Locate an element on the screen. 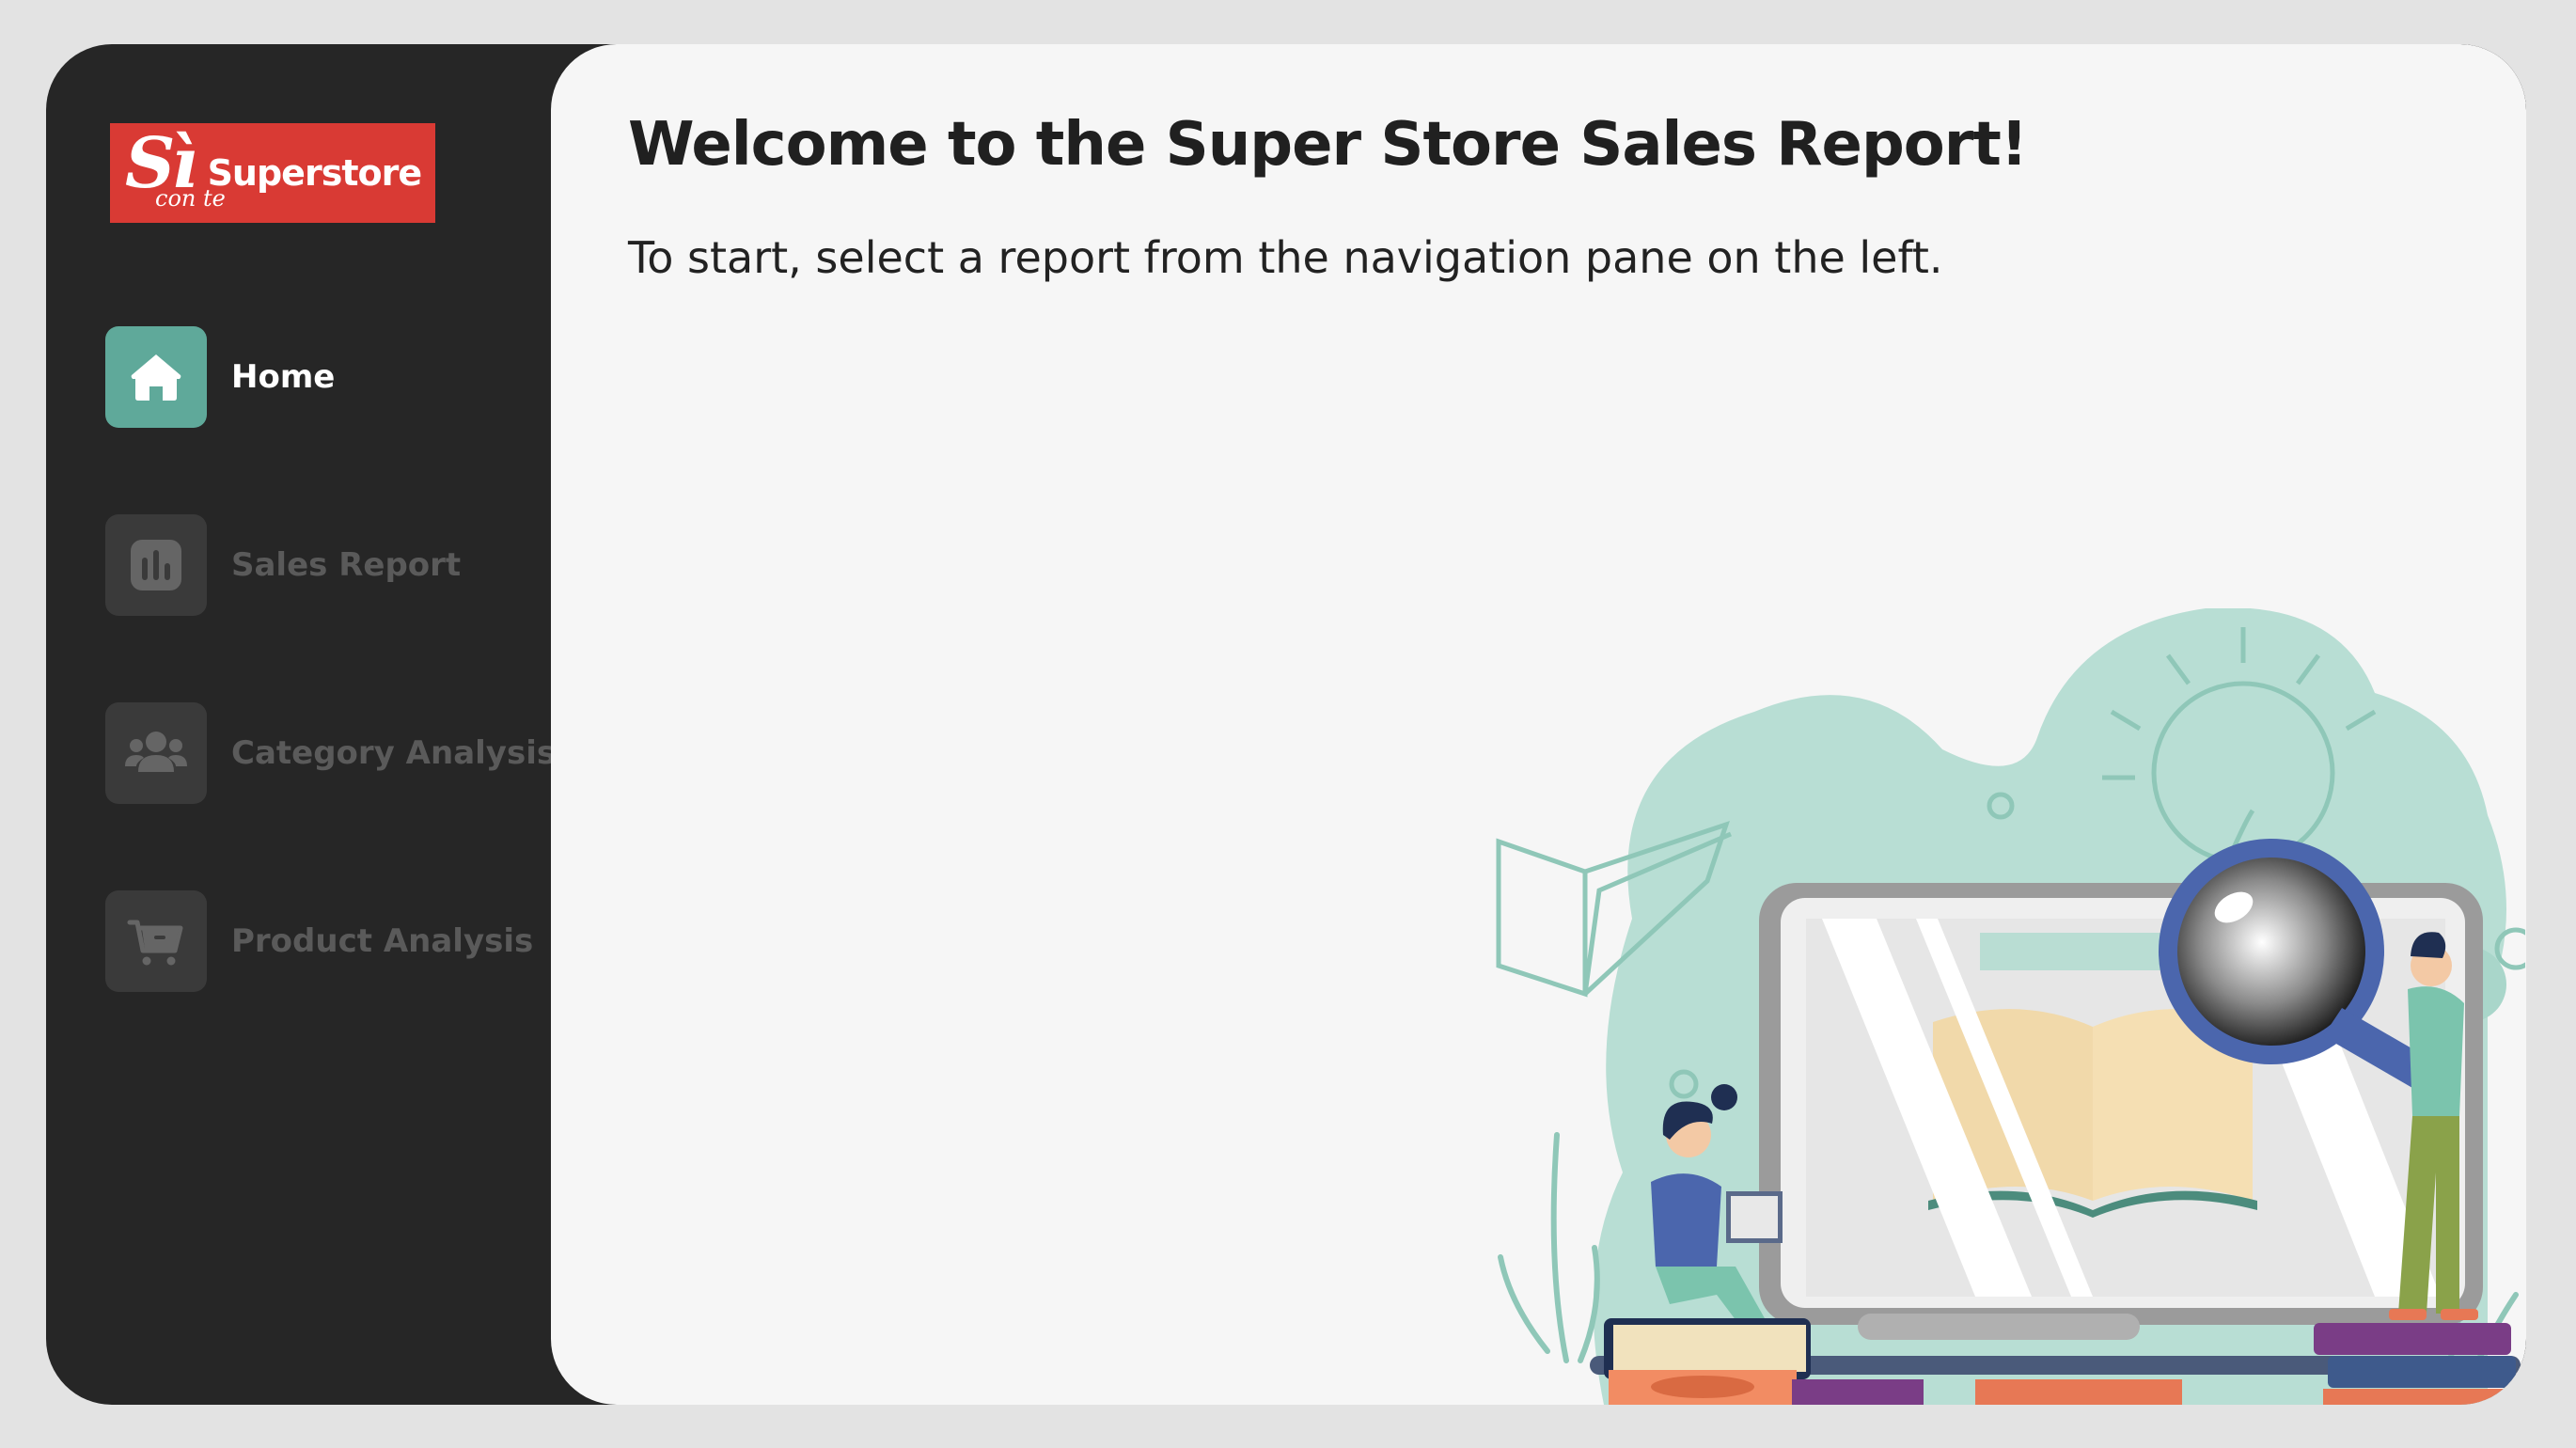 This screenshot has width=2576, height=1448. logo-tagline: con te is located at coordinates (190, 198).